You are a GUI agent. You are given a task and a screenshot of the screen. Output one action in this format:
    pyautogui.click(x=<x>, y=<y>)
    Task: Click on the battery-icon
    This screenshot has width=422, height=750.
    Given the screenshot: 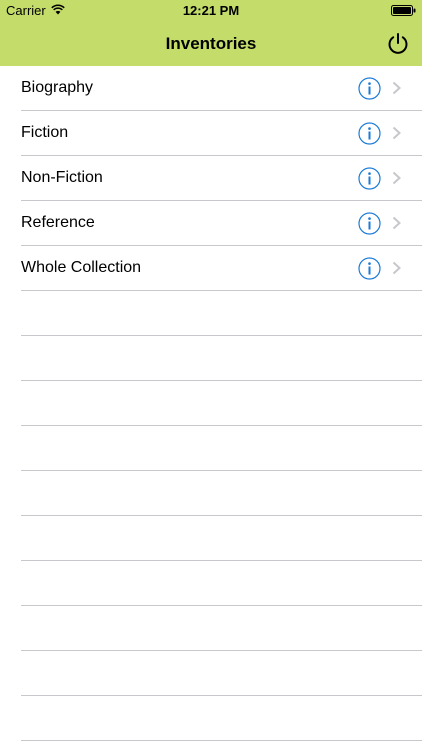 What is the action you would take?
    pyautogui.click(x=403, y=10)
    